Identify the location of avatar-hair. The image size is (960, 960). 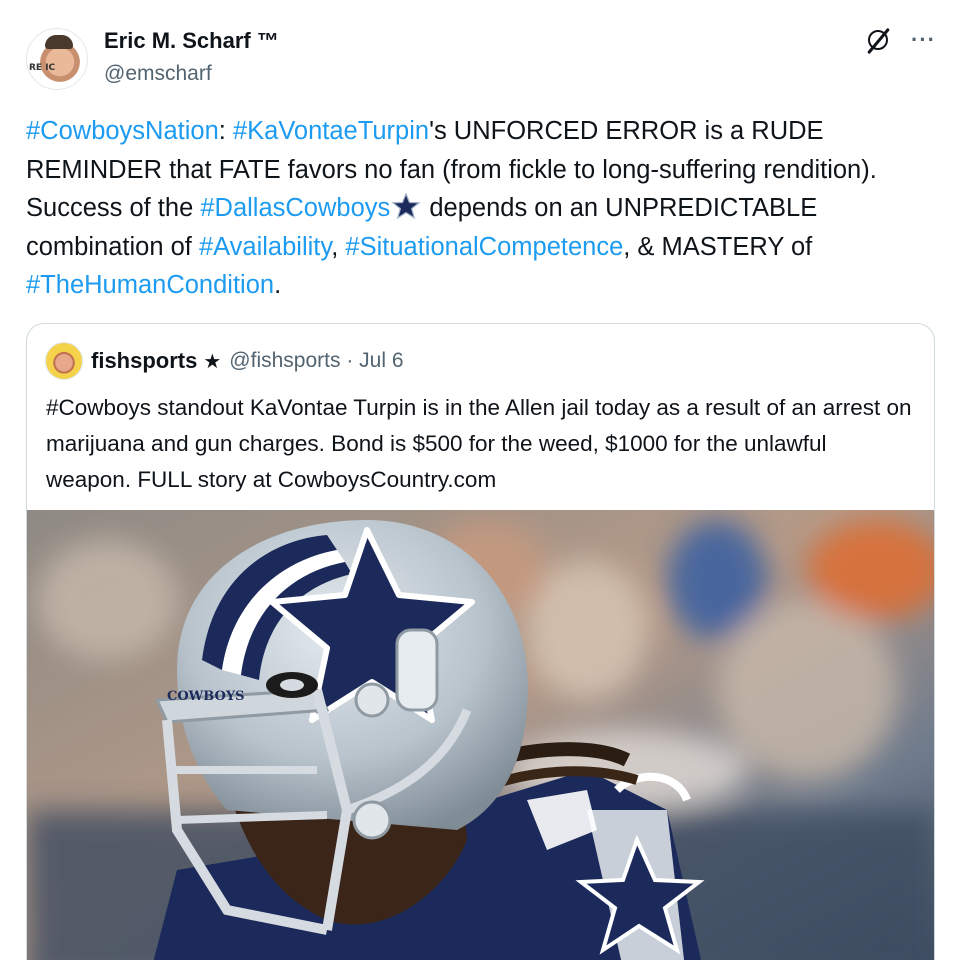
(59, 42).